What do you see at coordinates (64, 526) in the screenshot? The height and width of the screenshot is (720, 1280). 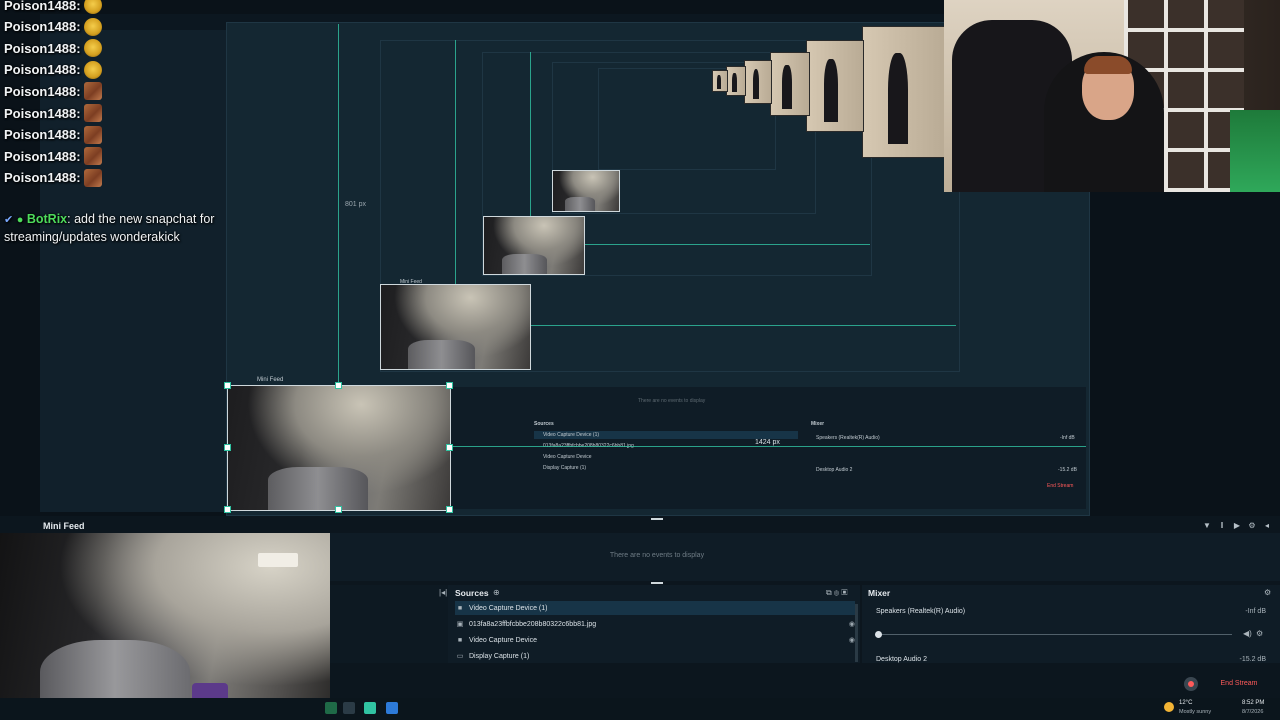 I see `mini-feed-title: Mini Feed` at bounding box center [64, 526].